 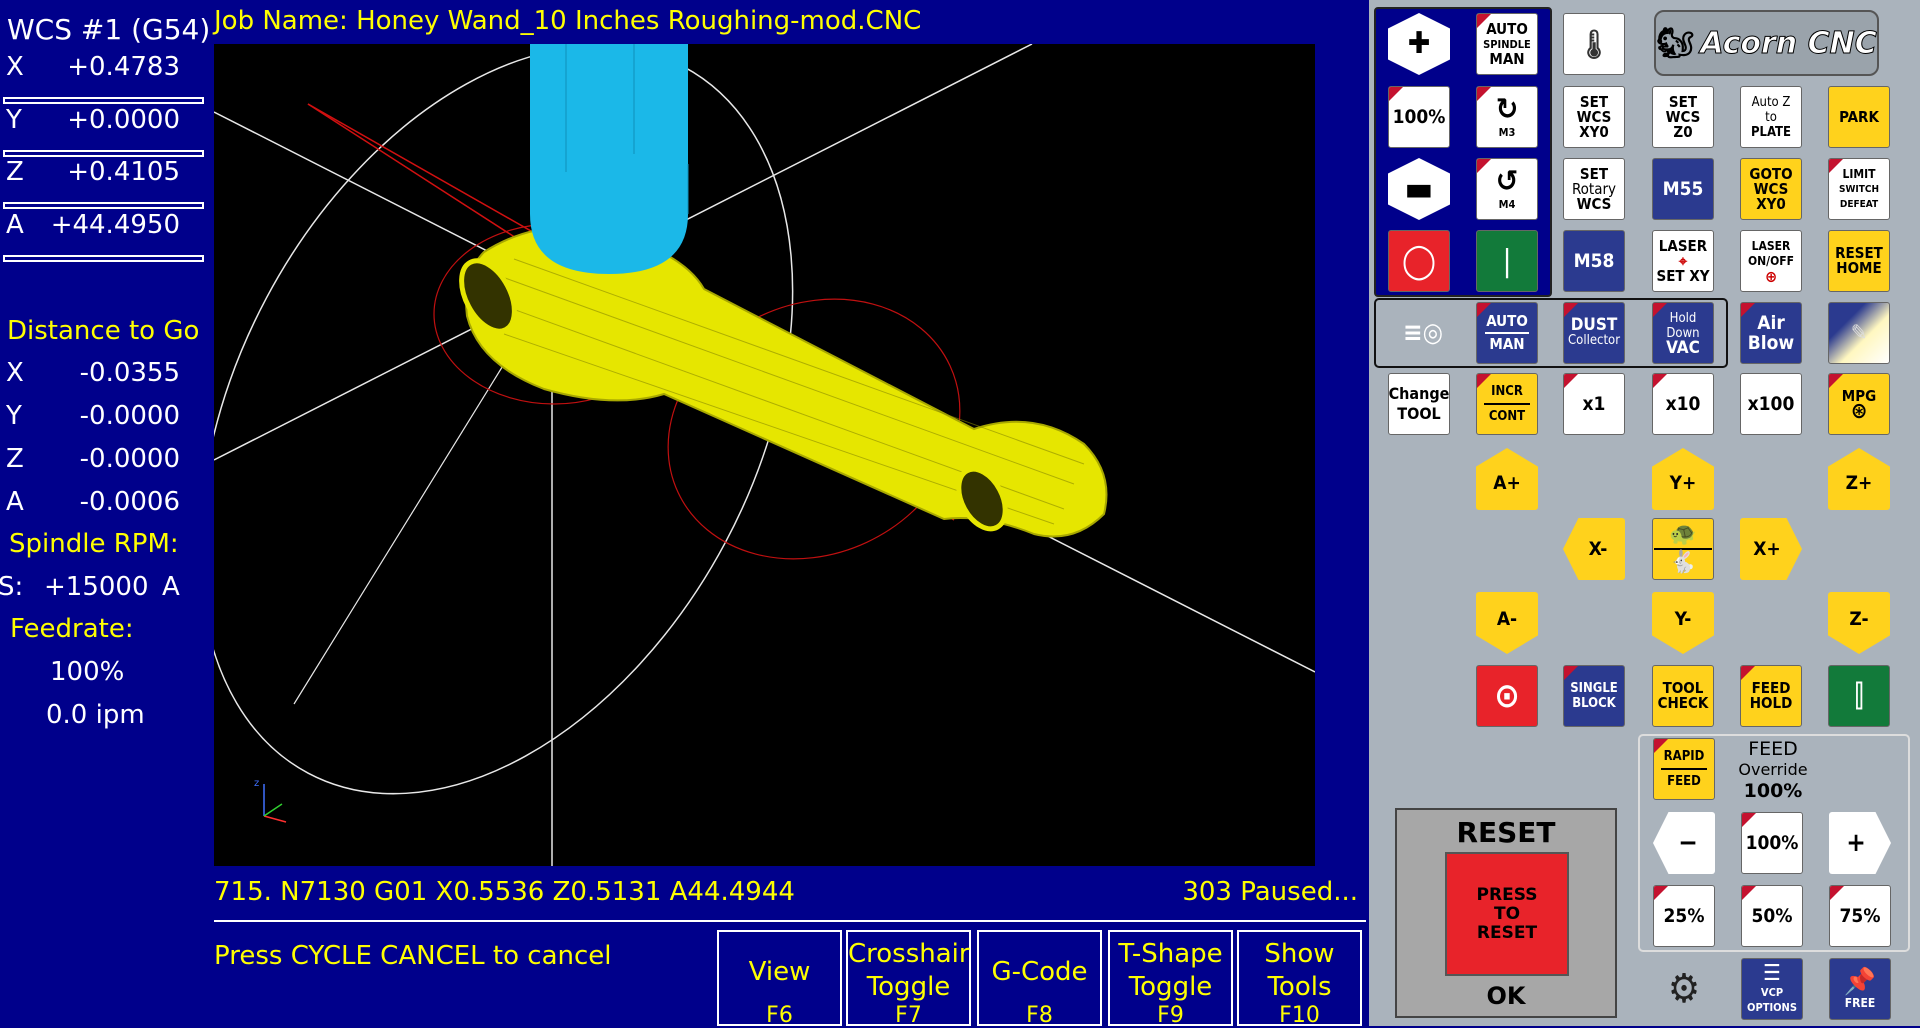 I want to click on auto-spindle-button: AUTO SPINDLE MAN, so click(x=1507, y=44).